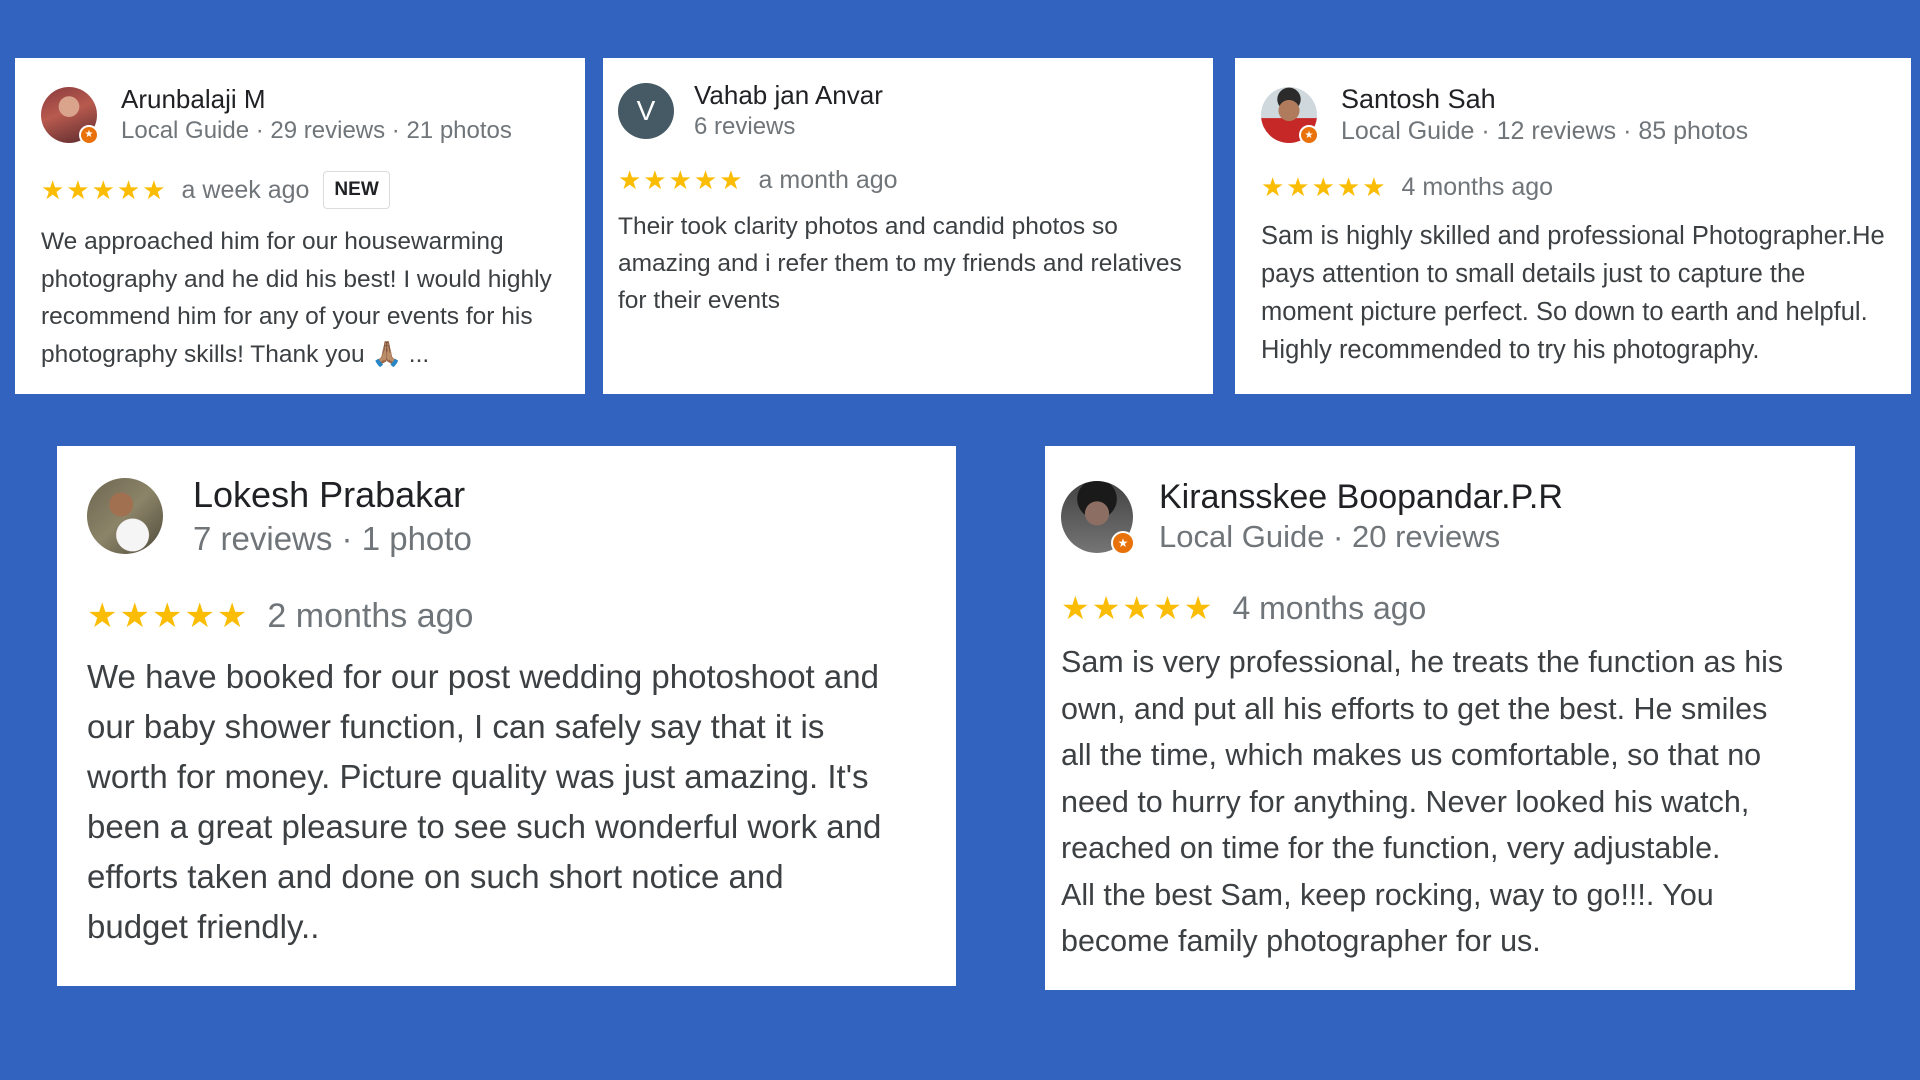 The width and height of the screenshot is (1920, 1080). Describe the element at coordinates (1544, 99) in the screenshot. I see `reviewer-name: Santosh Sah` at that location.